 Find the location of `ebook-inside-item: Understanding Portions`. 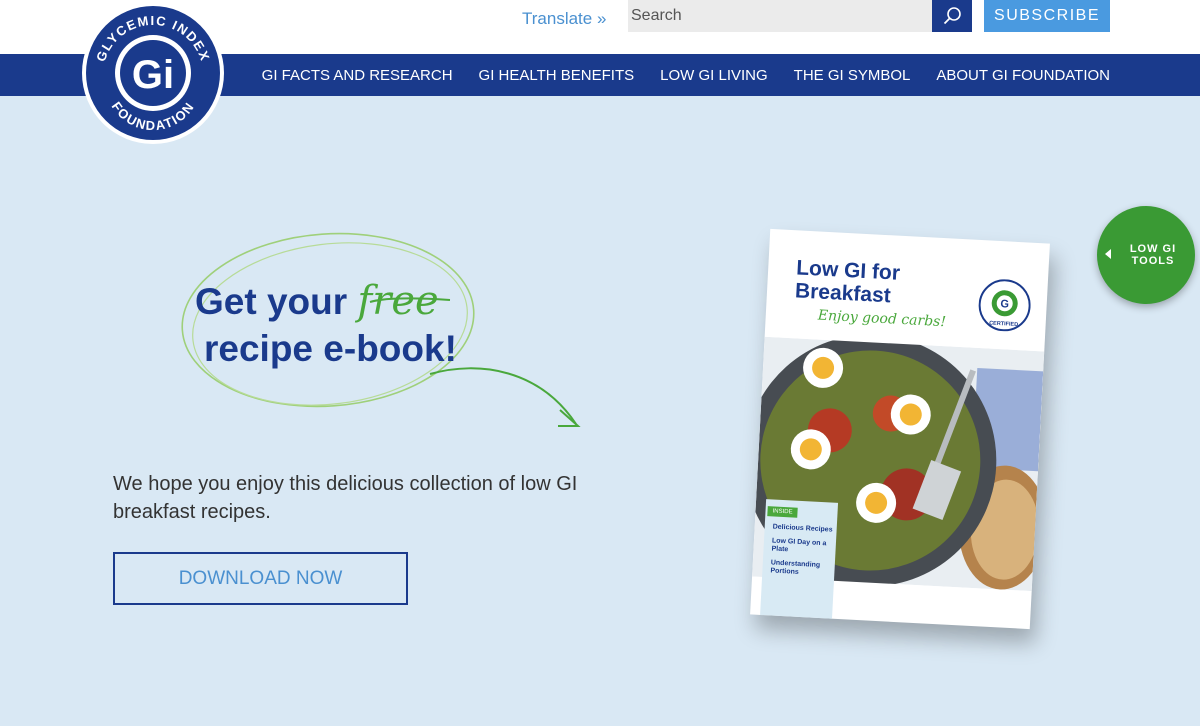

ebook-inside-item: Understanding Portions is located at coordinates (795, 567).